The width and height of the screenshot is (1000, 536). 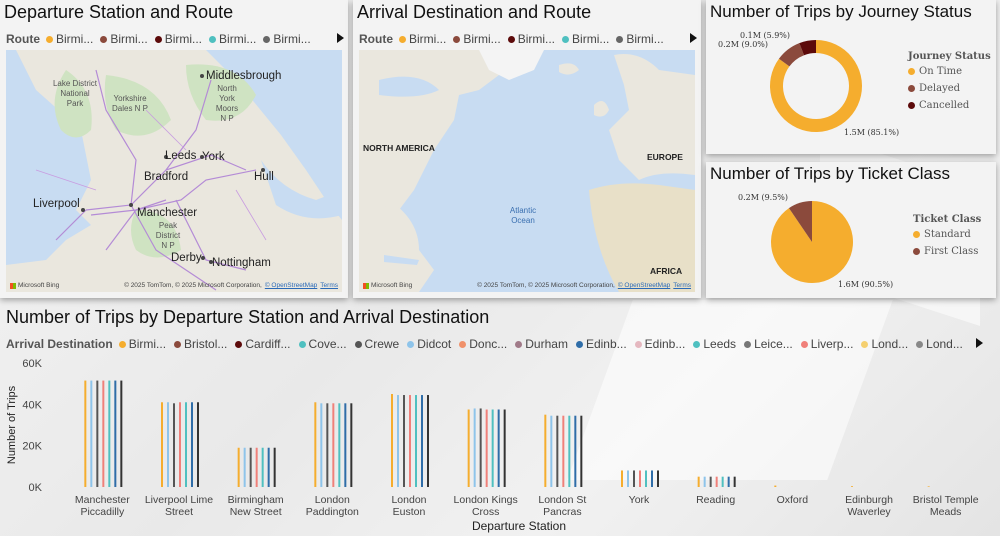 I want to click on legend-item: First Class, so click(x=947, y=251).